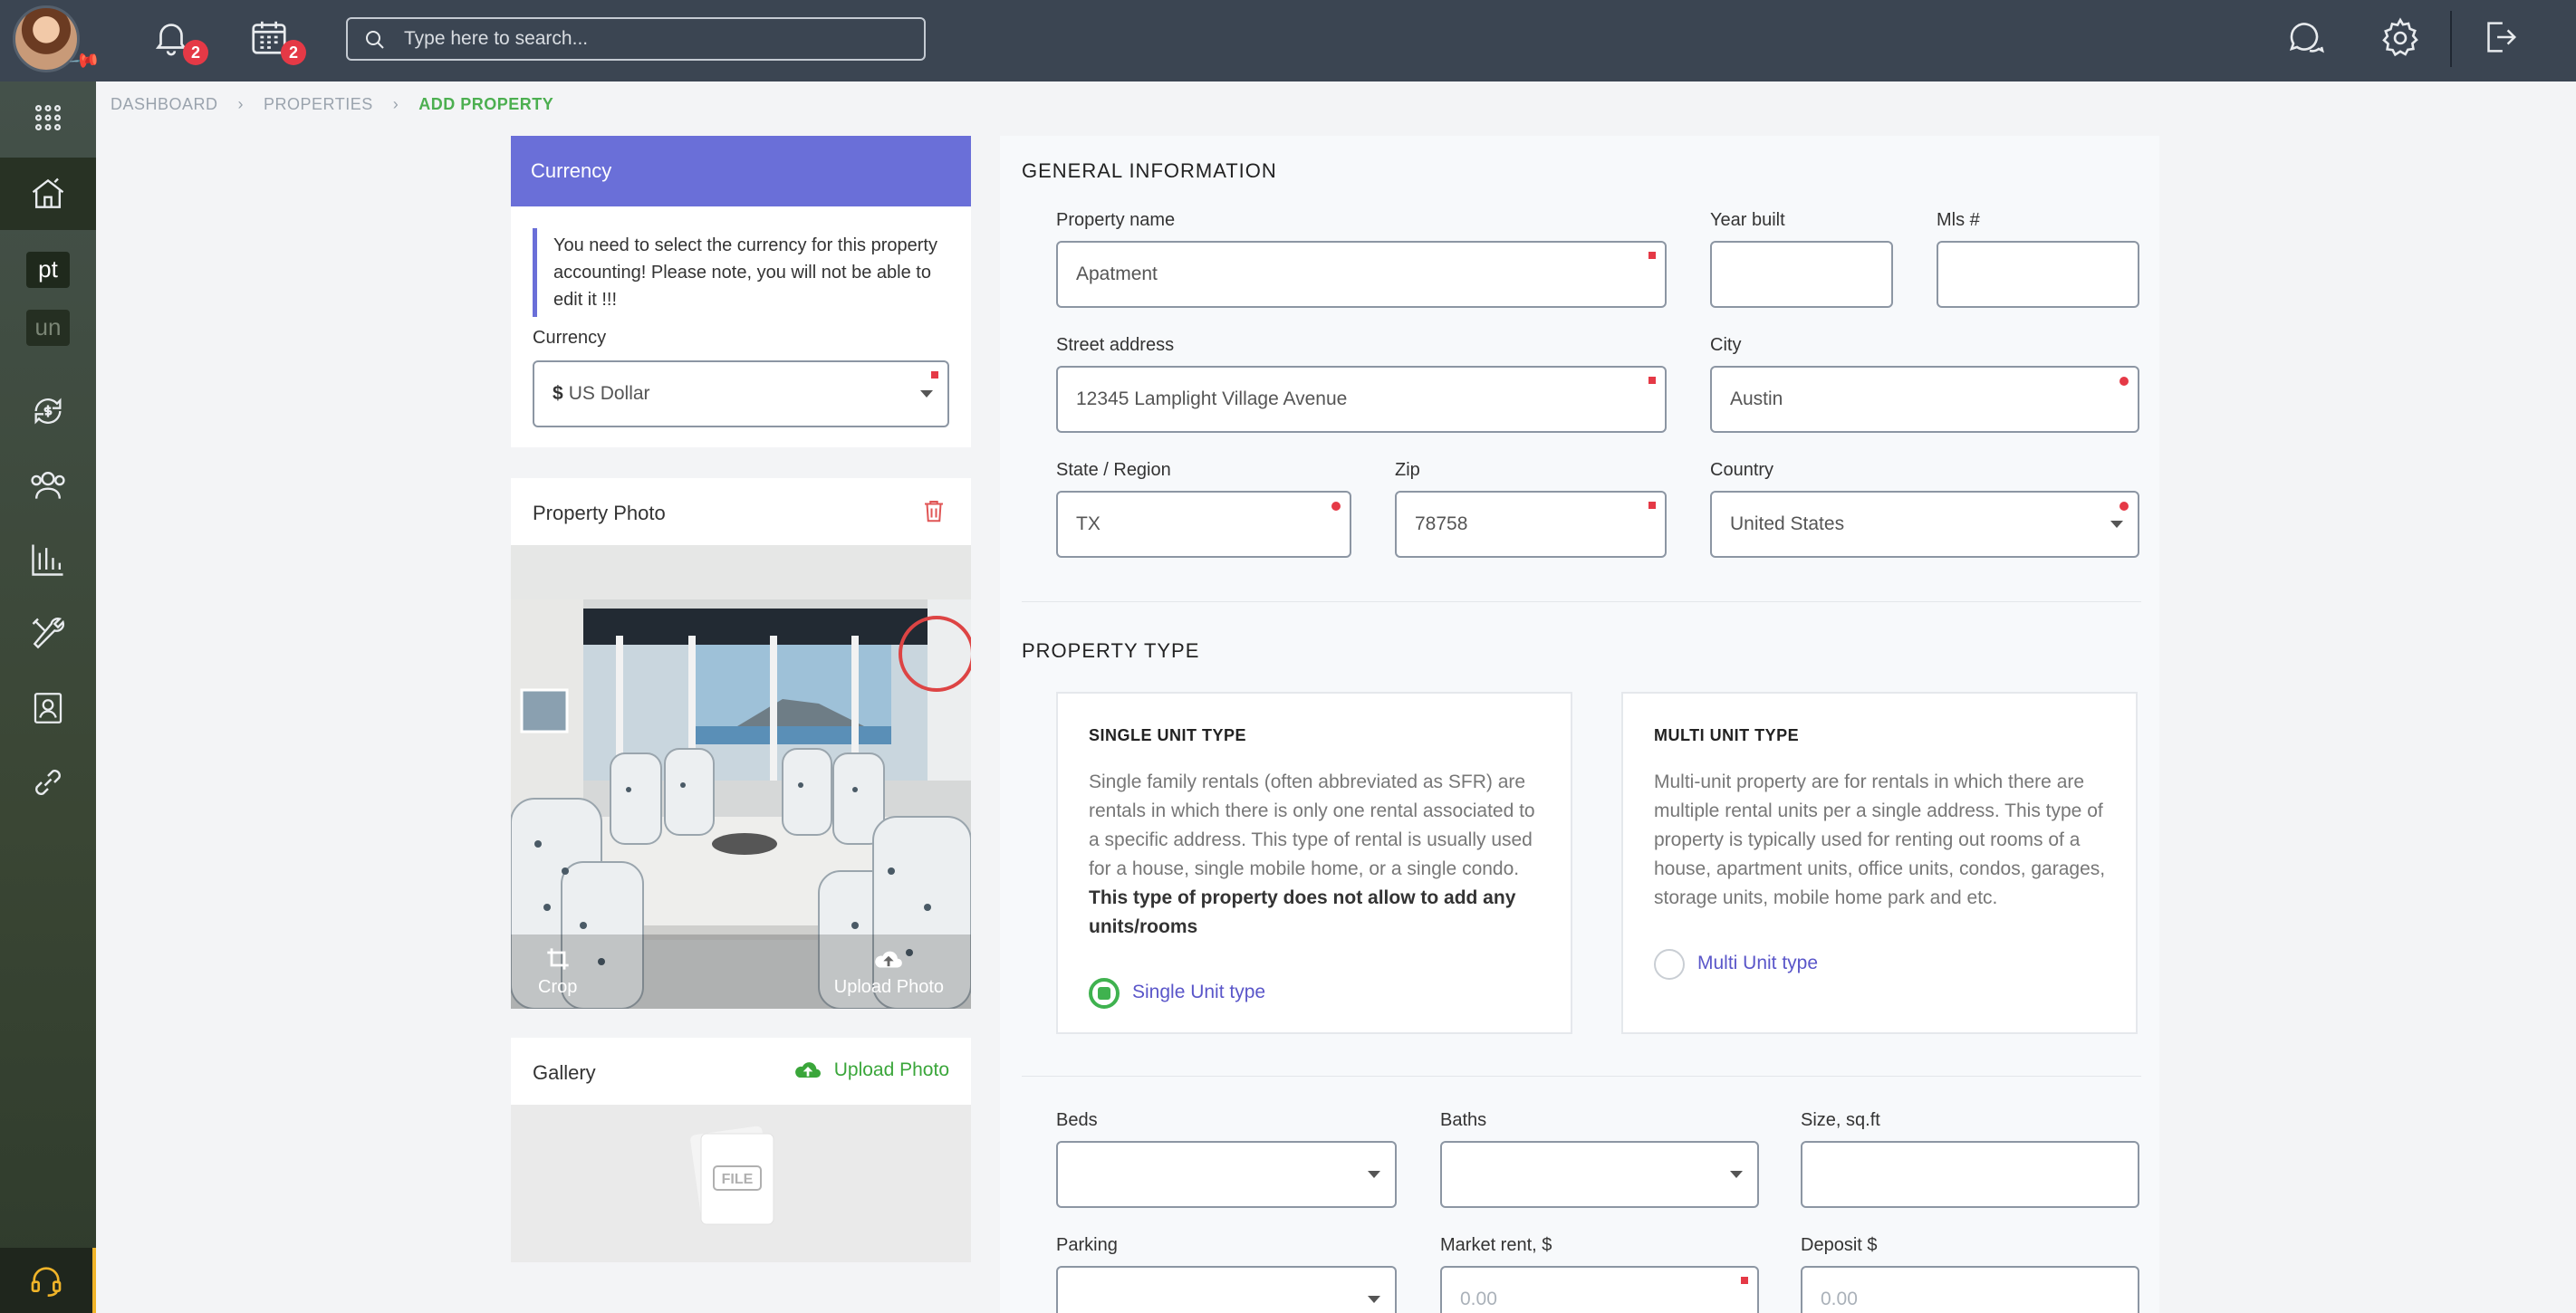  What do you see at coordinates (48, 559) in the screenshot?
I see `sidebar-item-reports` at bounding box center [48, 559].